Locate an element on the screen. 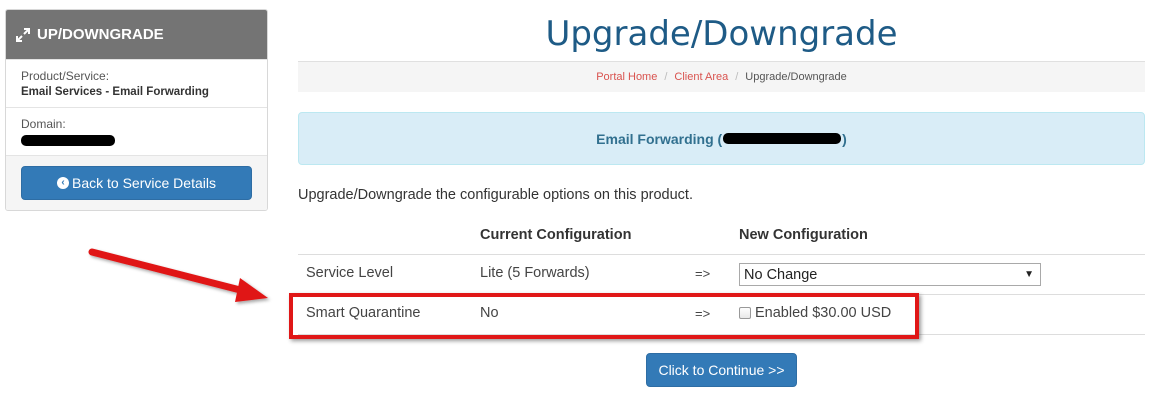 This screenshot has width=1159, height=396. domain-info: Domain: is located at coordinates (136, 131).